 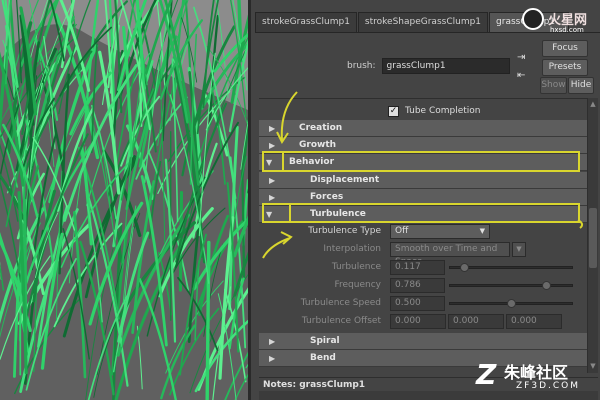 What do you see at coordinates (536, 372) in the screenshot?
I see `zf3d-brand: 朱峰社区` at bounding box center [536, 372].